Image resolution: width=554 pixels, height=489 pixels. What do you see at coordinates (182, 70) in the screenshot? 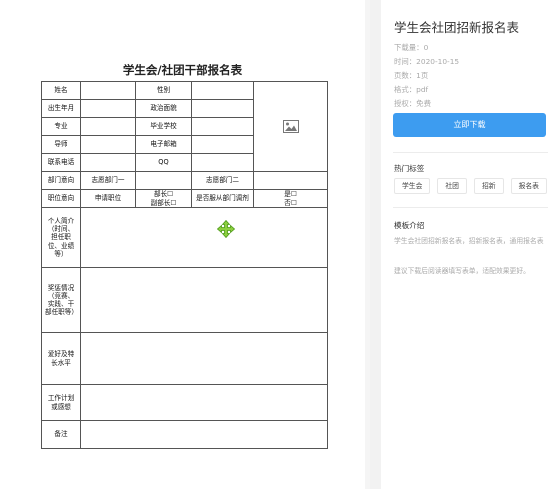
I see `document-title: 学生会/社团干部报名表` at bounding box center [182, 70].